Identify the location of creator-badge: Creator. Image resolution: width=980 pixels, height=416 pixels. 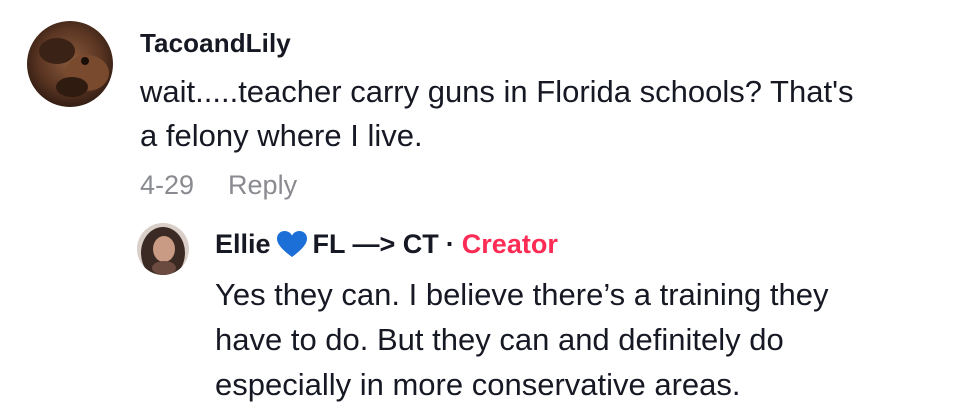
(509, 244).